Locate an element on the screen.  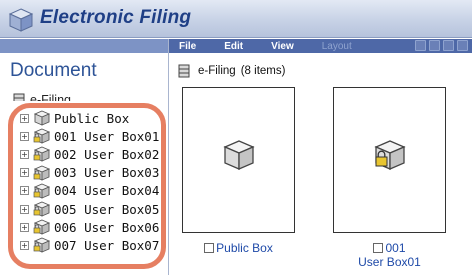
path-label: e-Filing is located at coordinates (217, 71).